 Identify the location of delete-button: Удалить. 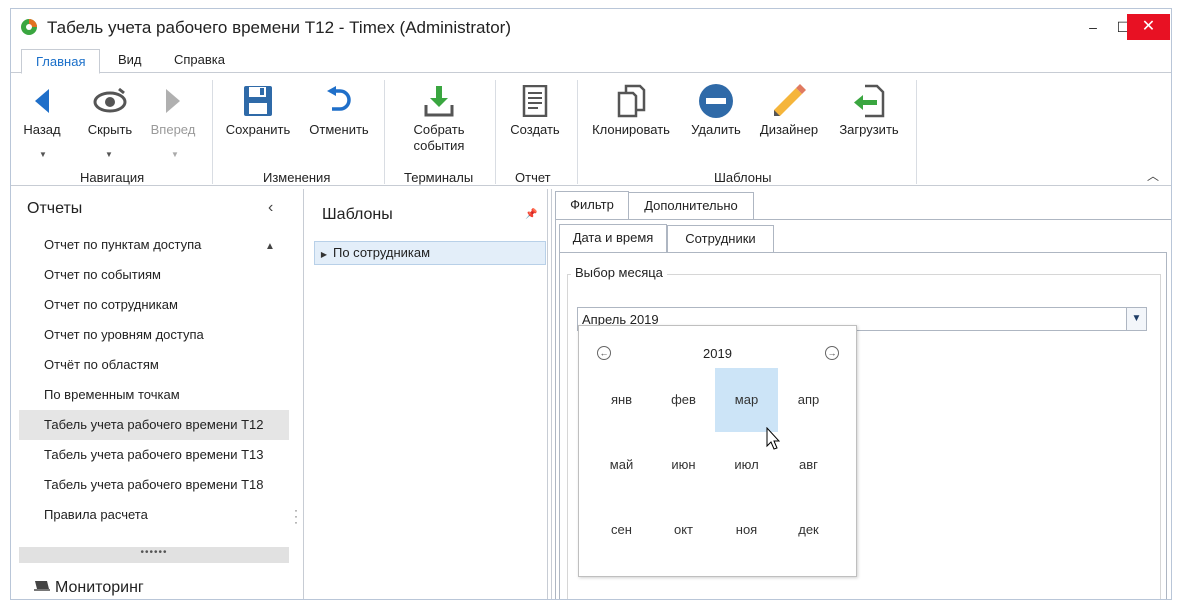
(716, 109).